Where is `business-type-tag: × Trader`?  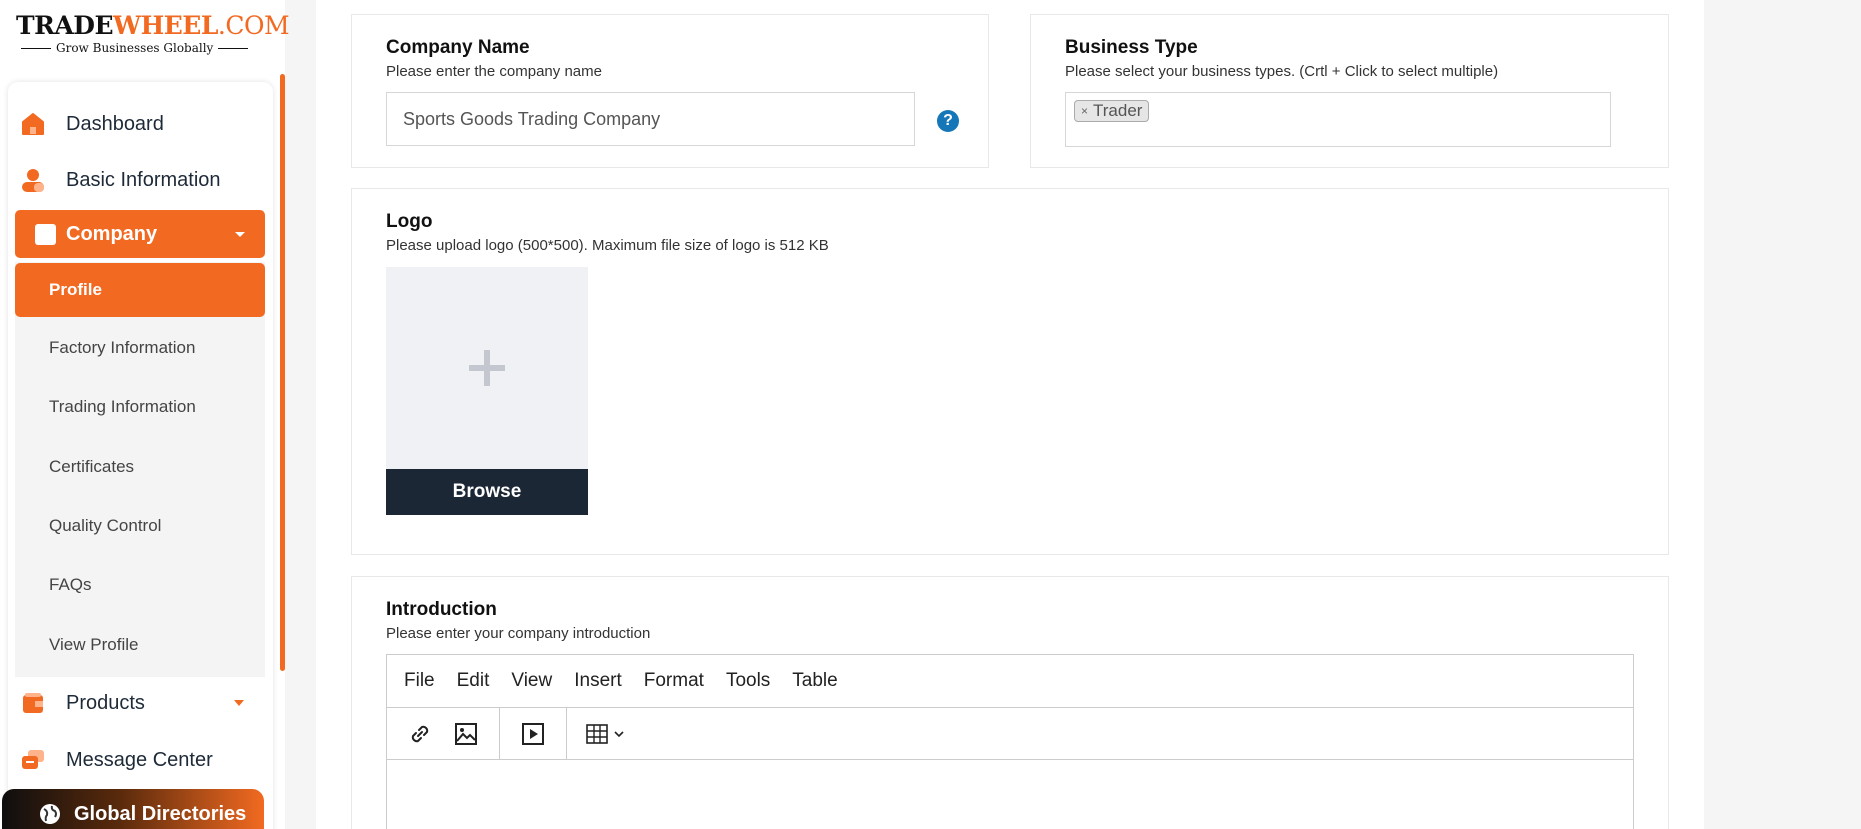 business-type-tag: × Trader is located at coordinates (1112, 111).